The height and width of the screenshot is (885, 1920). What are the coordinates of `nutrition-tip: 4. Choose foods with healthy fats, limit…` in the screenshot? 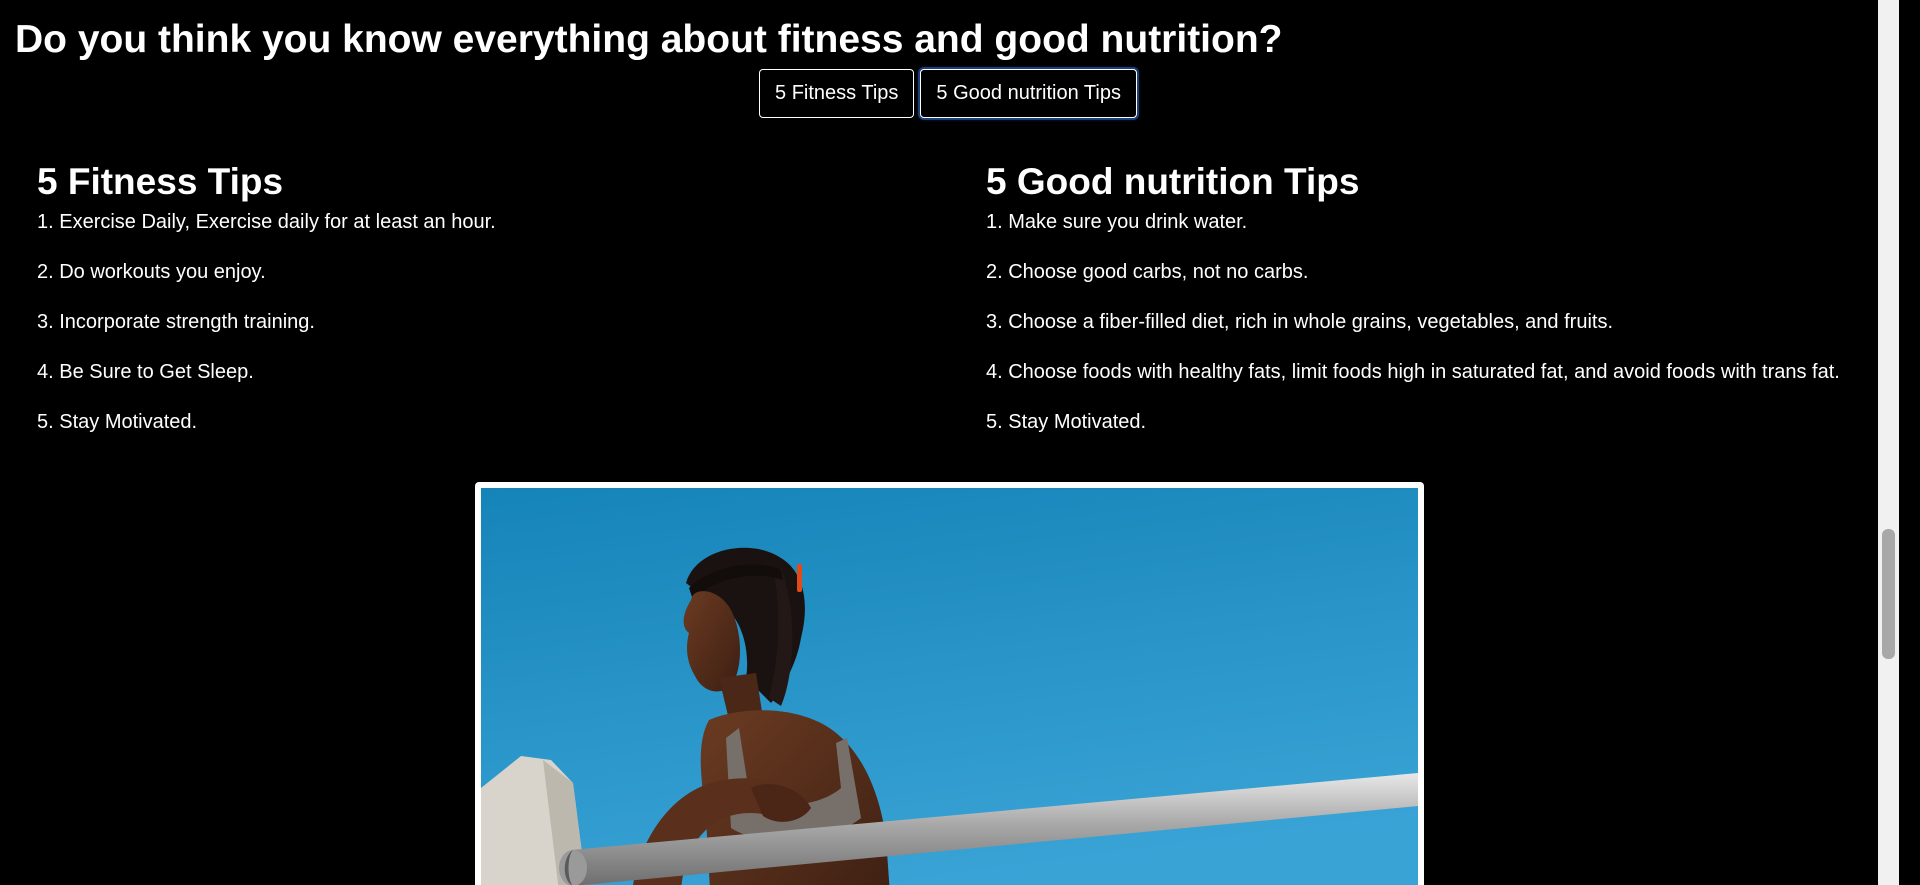 It's located at (1413, 372).